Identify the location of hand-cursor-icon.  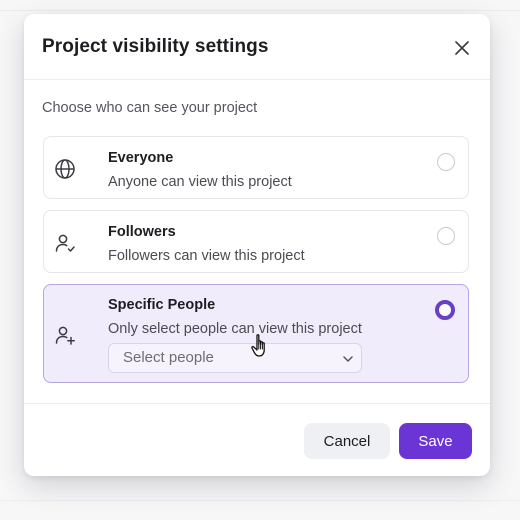
(258, 345).